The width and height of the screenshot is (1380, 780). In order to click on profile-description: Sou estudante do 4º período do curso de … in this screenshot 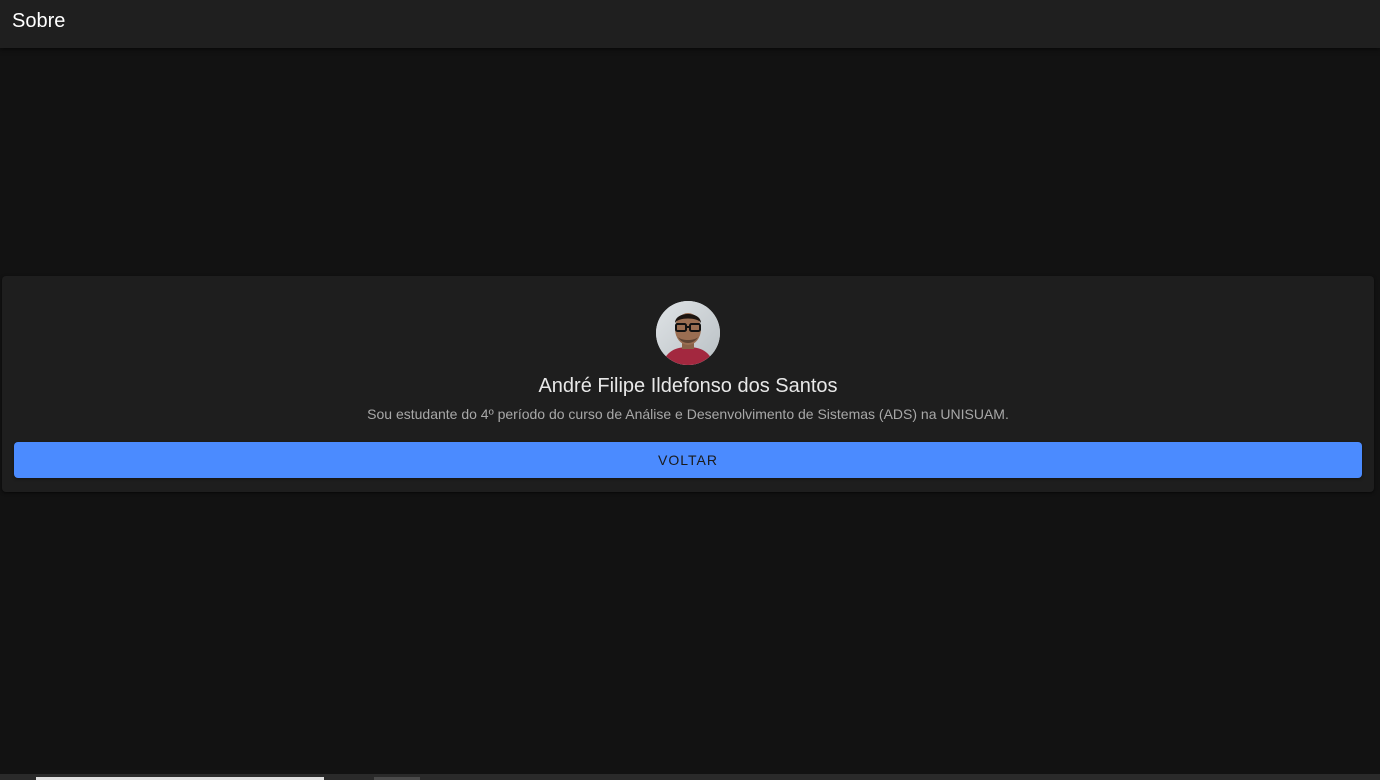, I will do `click(688, 414)`.